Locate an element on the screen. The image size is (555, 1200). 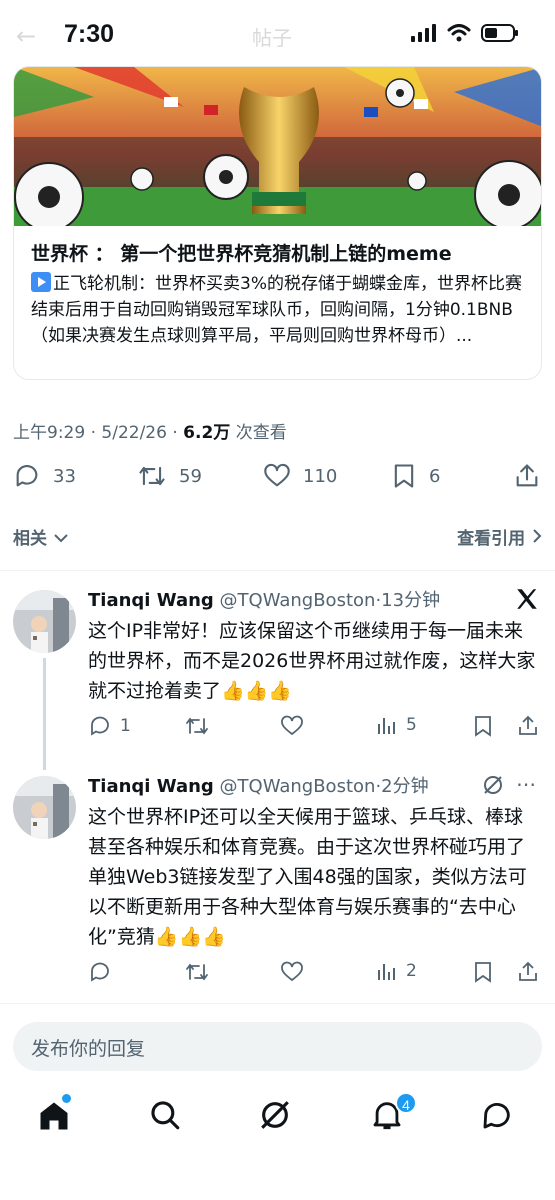
view-quotes-link: 查看引用 is located at coordinates (500, 536).